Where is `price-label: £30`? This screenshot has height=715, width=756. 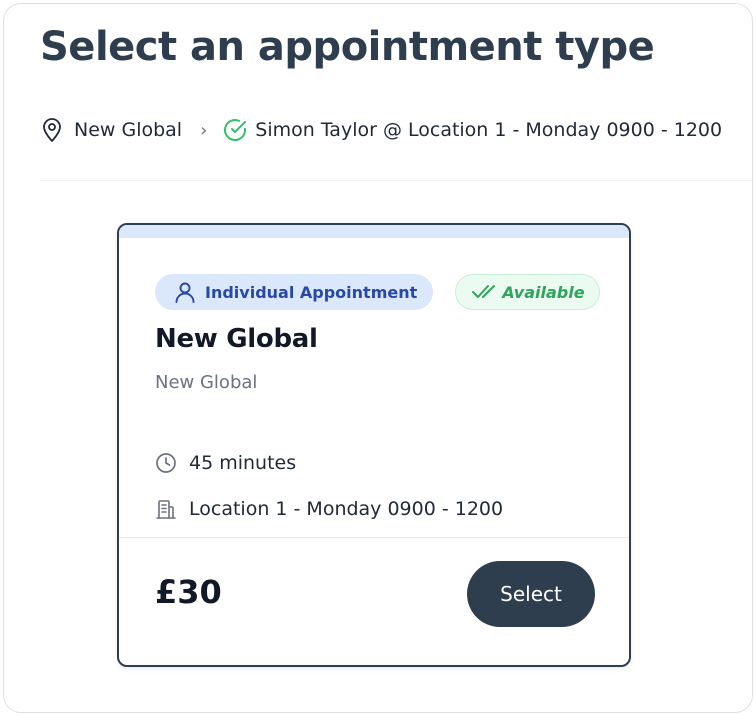
price-label: £30 is located at coordinates (188, 592).